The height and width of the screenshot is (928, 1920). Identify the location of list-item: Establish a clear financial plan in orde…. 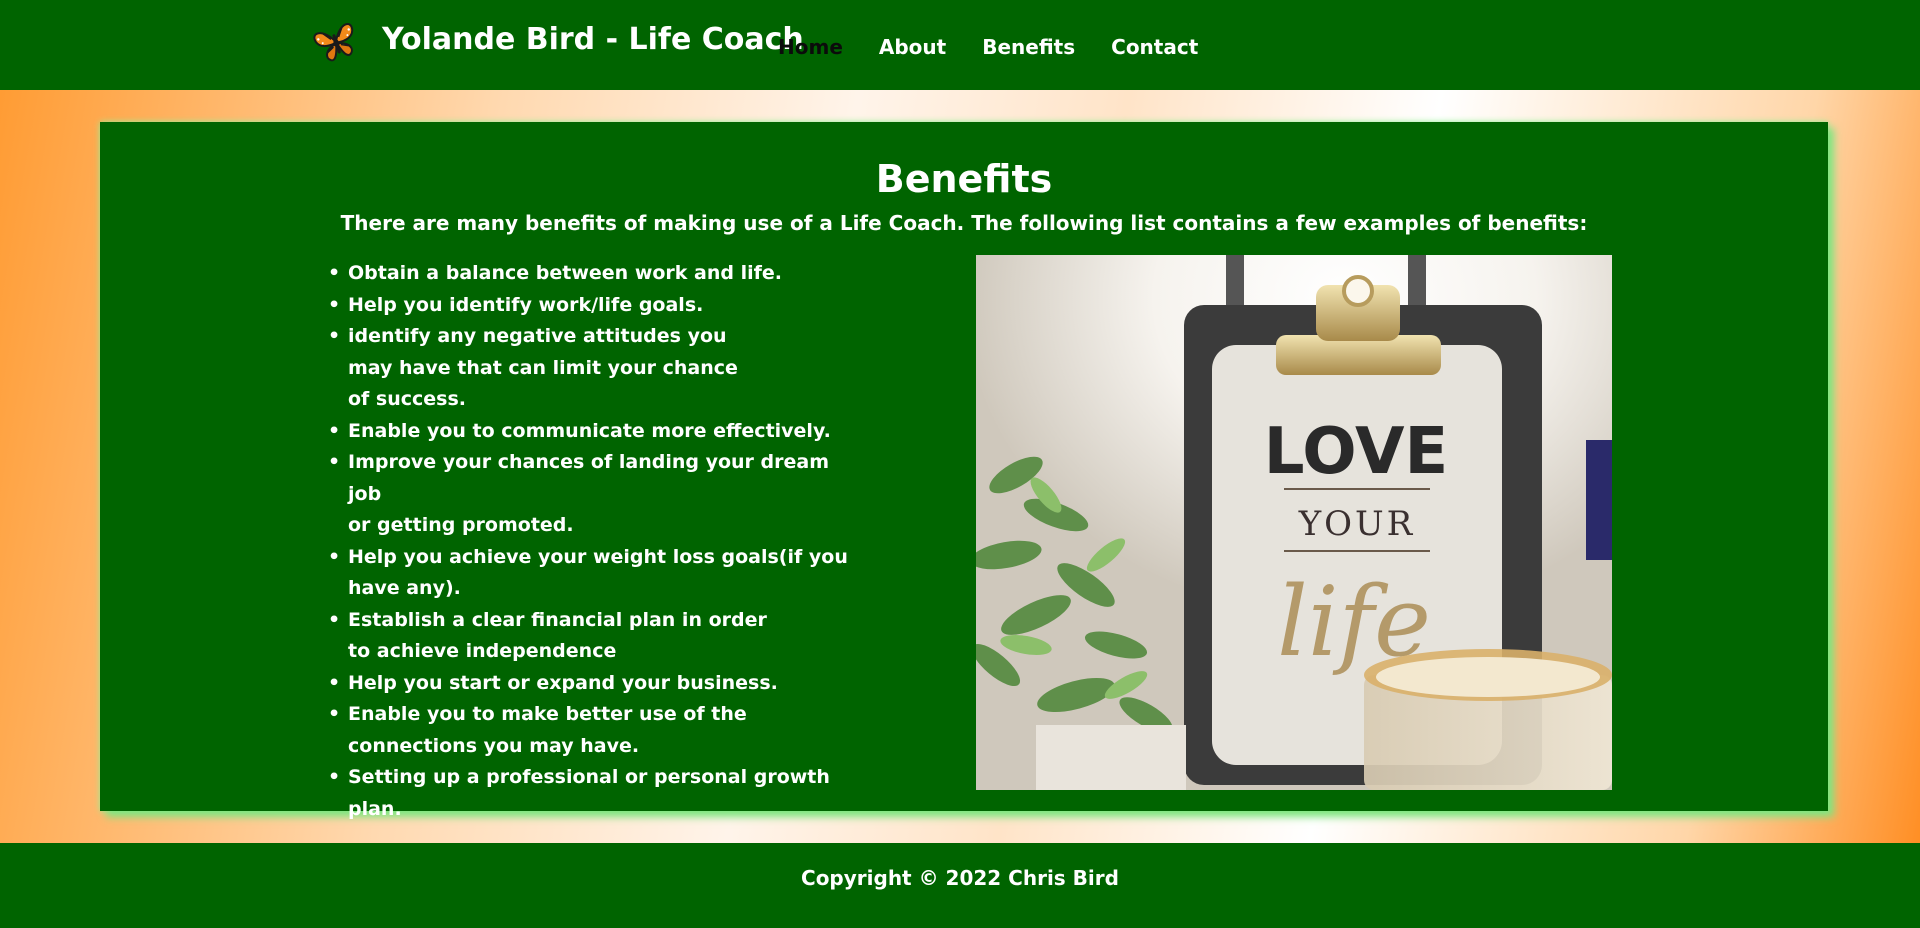
(598, 636).